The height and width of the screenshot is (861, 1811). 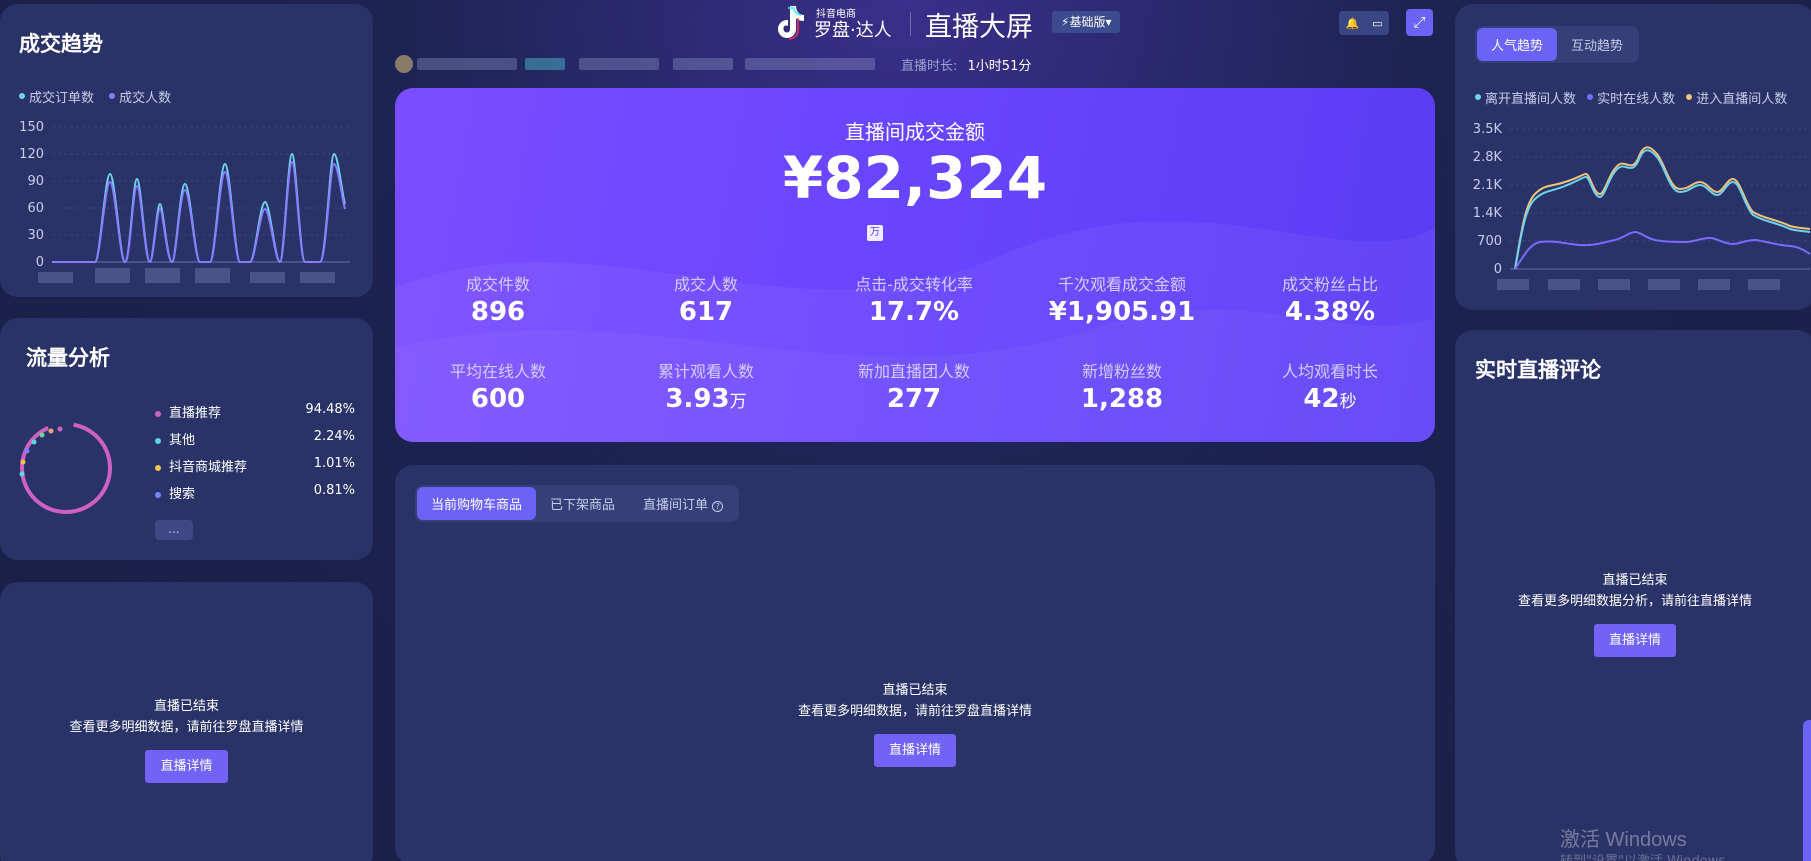 I want to click on windows-activation-watermark: 激活 Windows, so click(x=1623, y=840).